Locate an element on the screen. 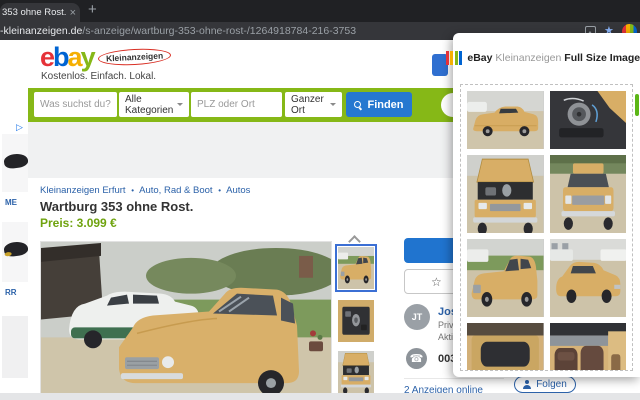 The height and width of the screenshot is (400, 640). adchoices-icon: ▷ is located at coordinates (19, 127).